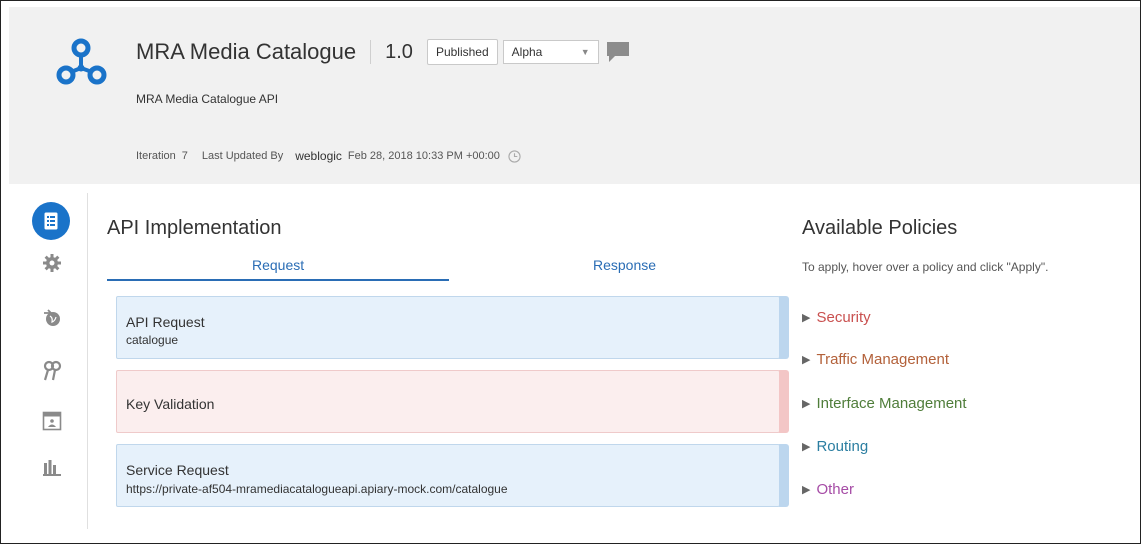  I want to click on nav-grants, so click(52, 371).